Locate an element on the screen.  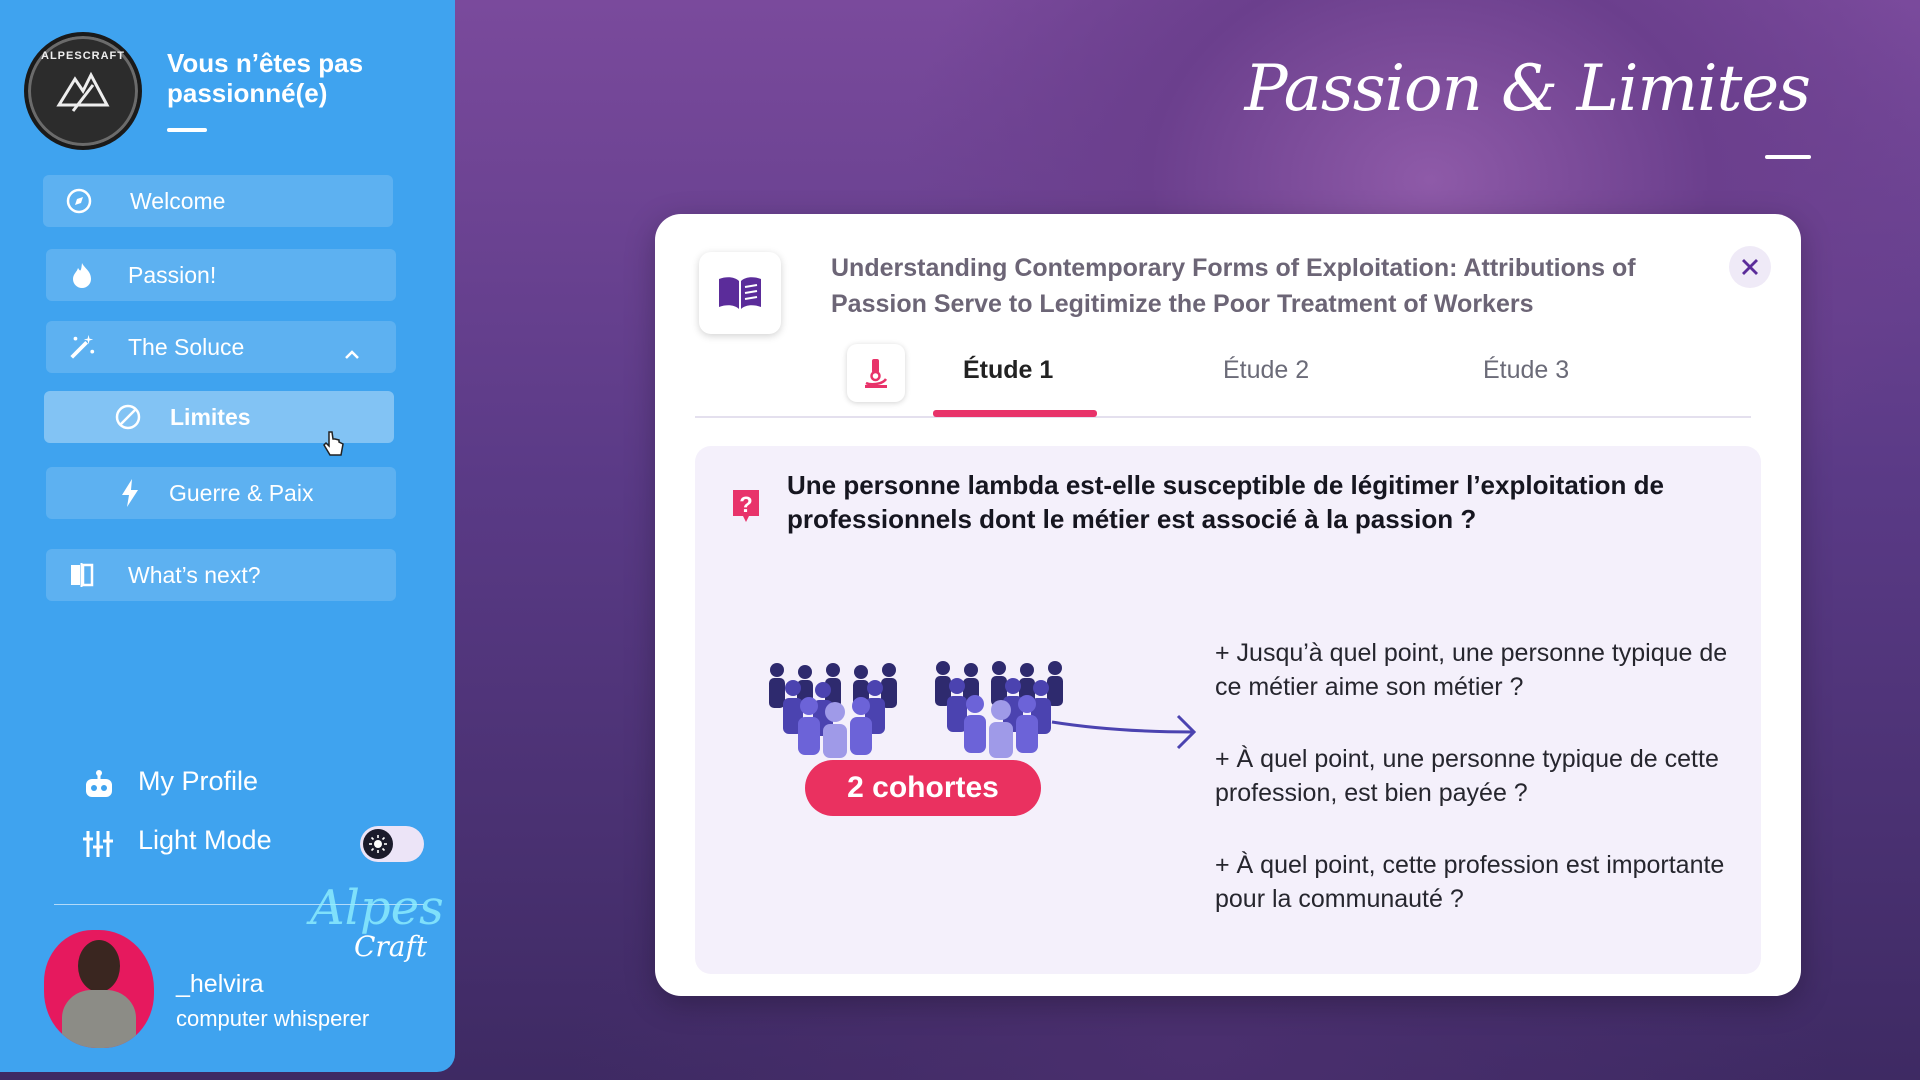
tab-etude-1: Étude 1 is located at coordinates (1008, 370).